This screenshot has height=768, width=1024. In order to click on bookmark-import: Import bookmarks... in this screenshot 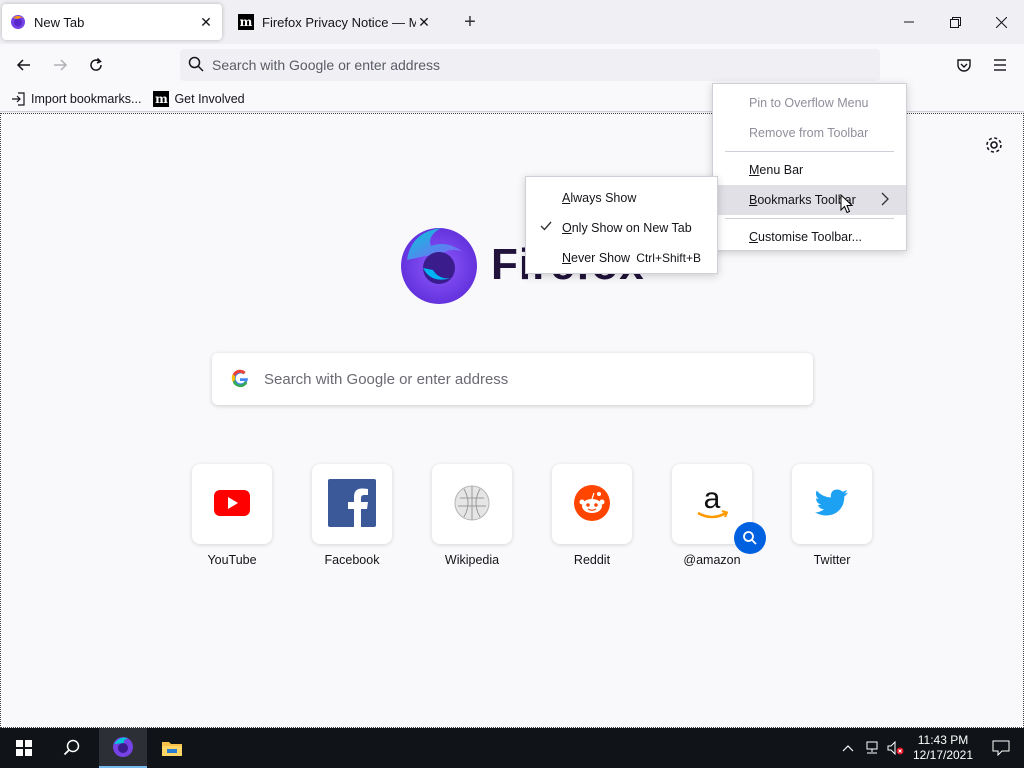, I will do `click(75, 99)`.